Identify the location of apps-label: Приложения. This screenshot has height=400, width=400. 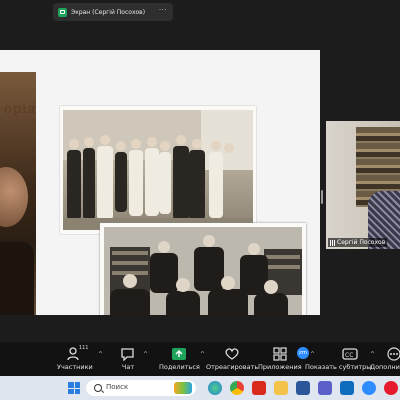
(280, 367).